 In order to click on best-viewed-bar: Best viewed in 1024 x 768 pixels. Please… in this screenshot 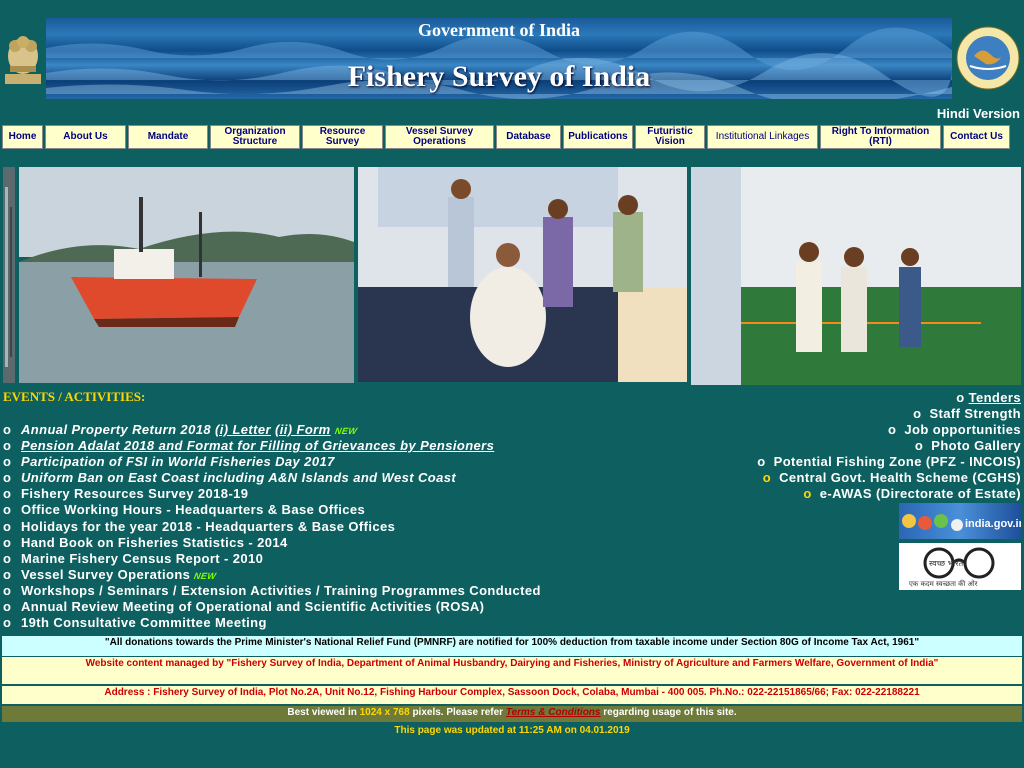, I will do `click(512, 714)`.